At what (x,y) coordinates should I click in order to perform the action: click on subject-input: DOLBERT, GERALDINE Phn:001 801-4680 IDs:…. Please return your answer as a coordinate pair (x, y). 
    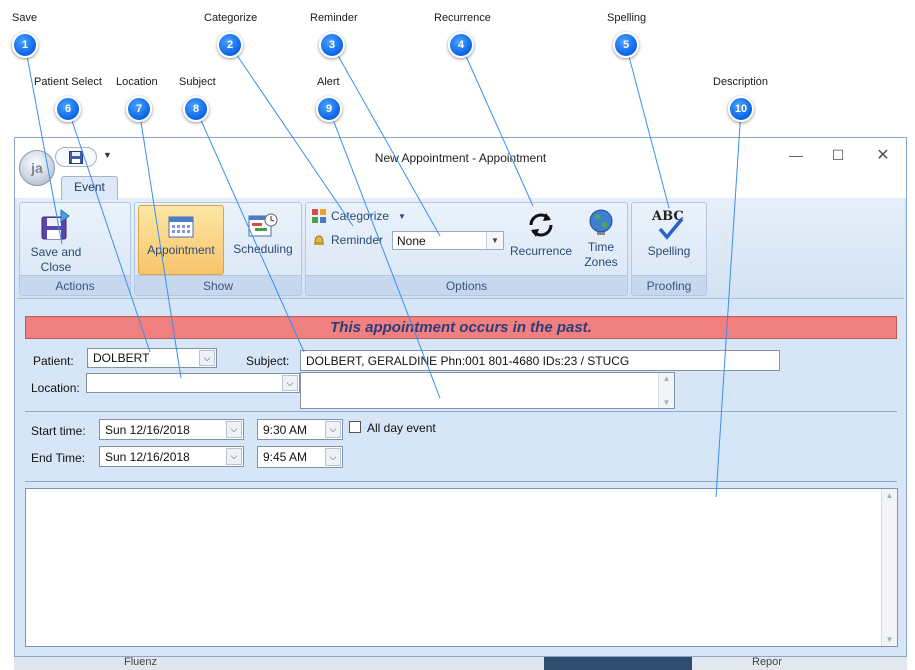
    Looking at the image, I should click on (540, 360).